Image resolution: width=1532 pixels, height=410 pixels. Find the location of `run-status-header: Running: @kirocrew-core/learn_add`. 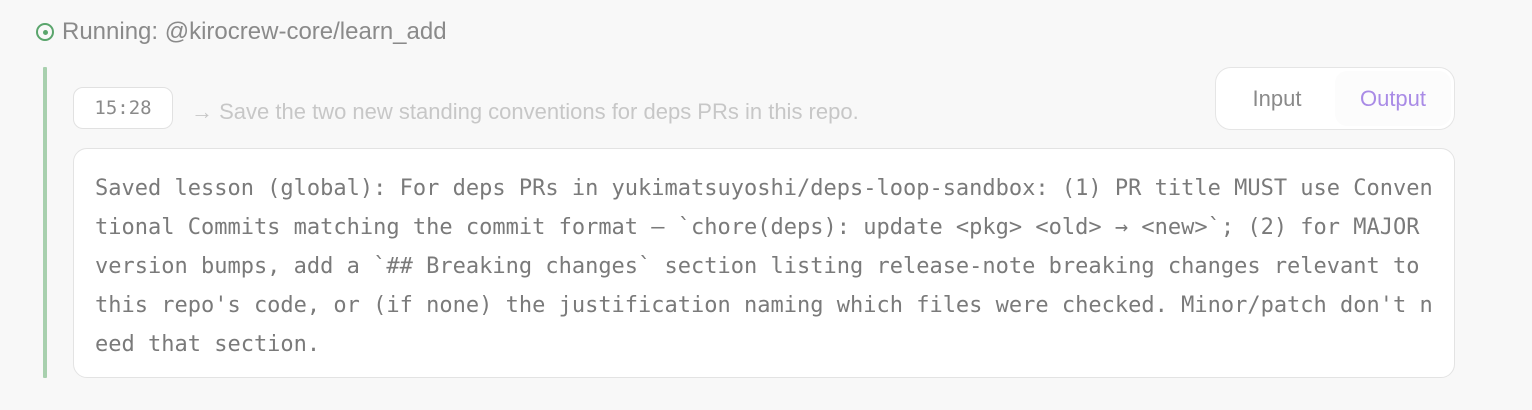

run-status-header: Running: @kirocrew-core/learn_add is located at coordinates (241, 32).